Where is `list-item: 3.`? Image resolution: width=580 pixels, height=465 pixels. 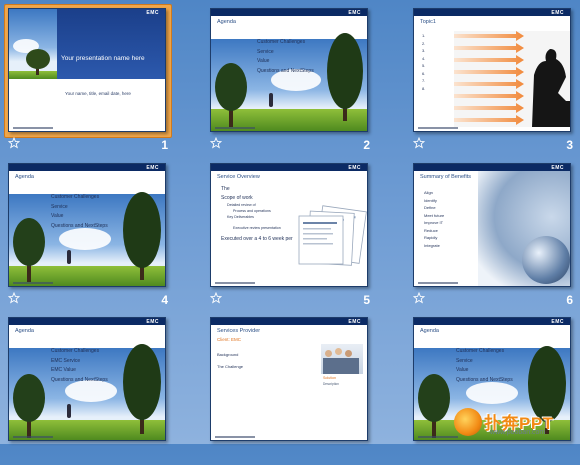 list-item: 3. is located at coordinates (424, 50).